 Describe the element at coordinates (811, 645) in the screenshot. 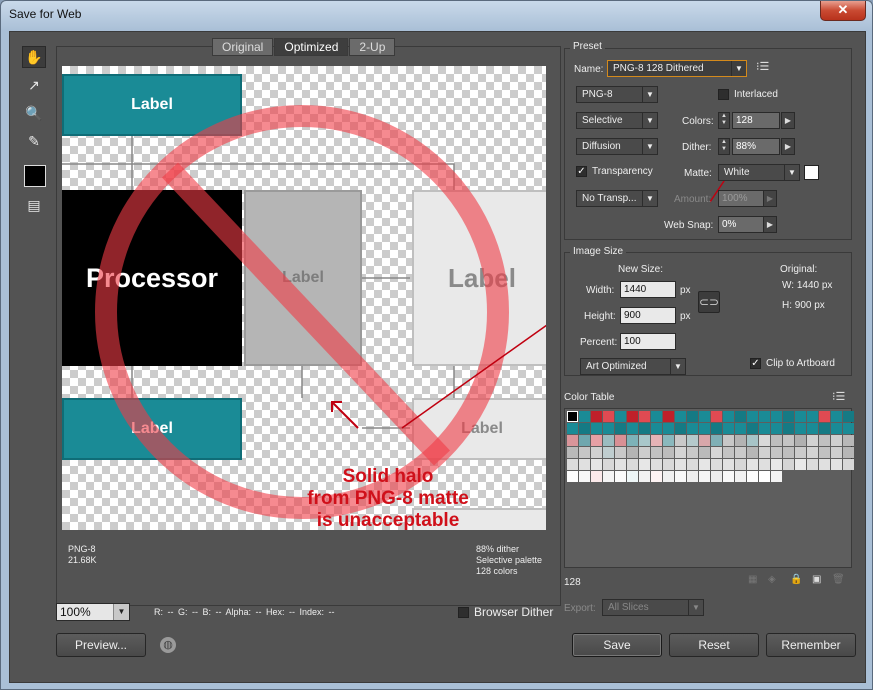

I see `remember-button: Remember` at that location.